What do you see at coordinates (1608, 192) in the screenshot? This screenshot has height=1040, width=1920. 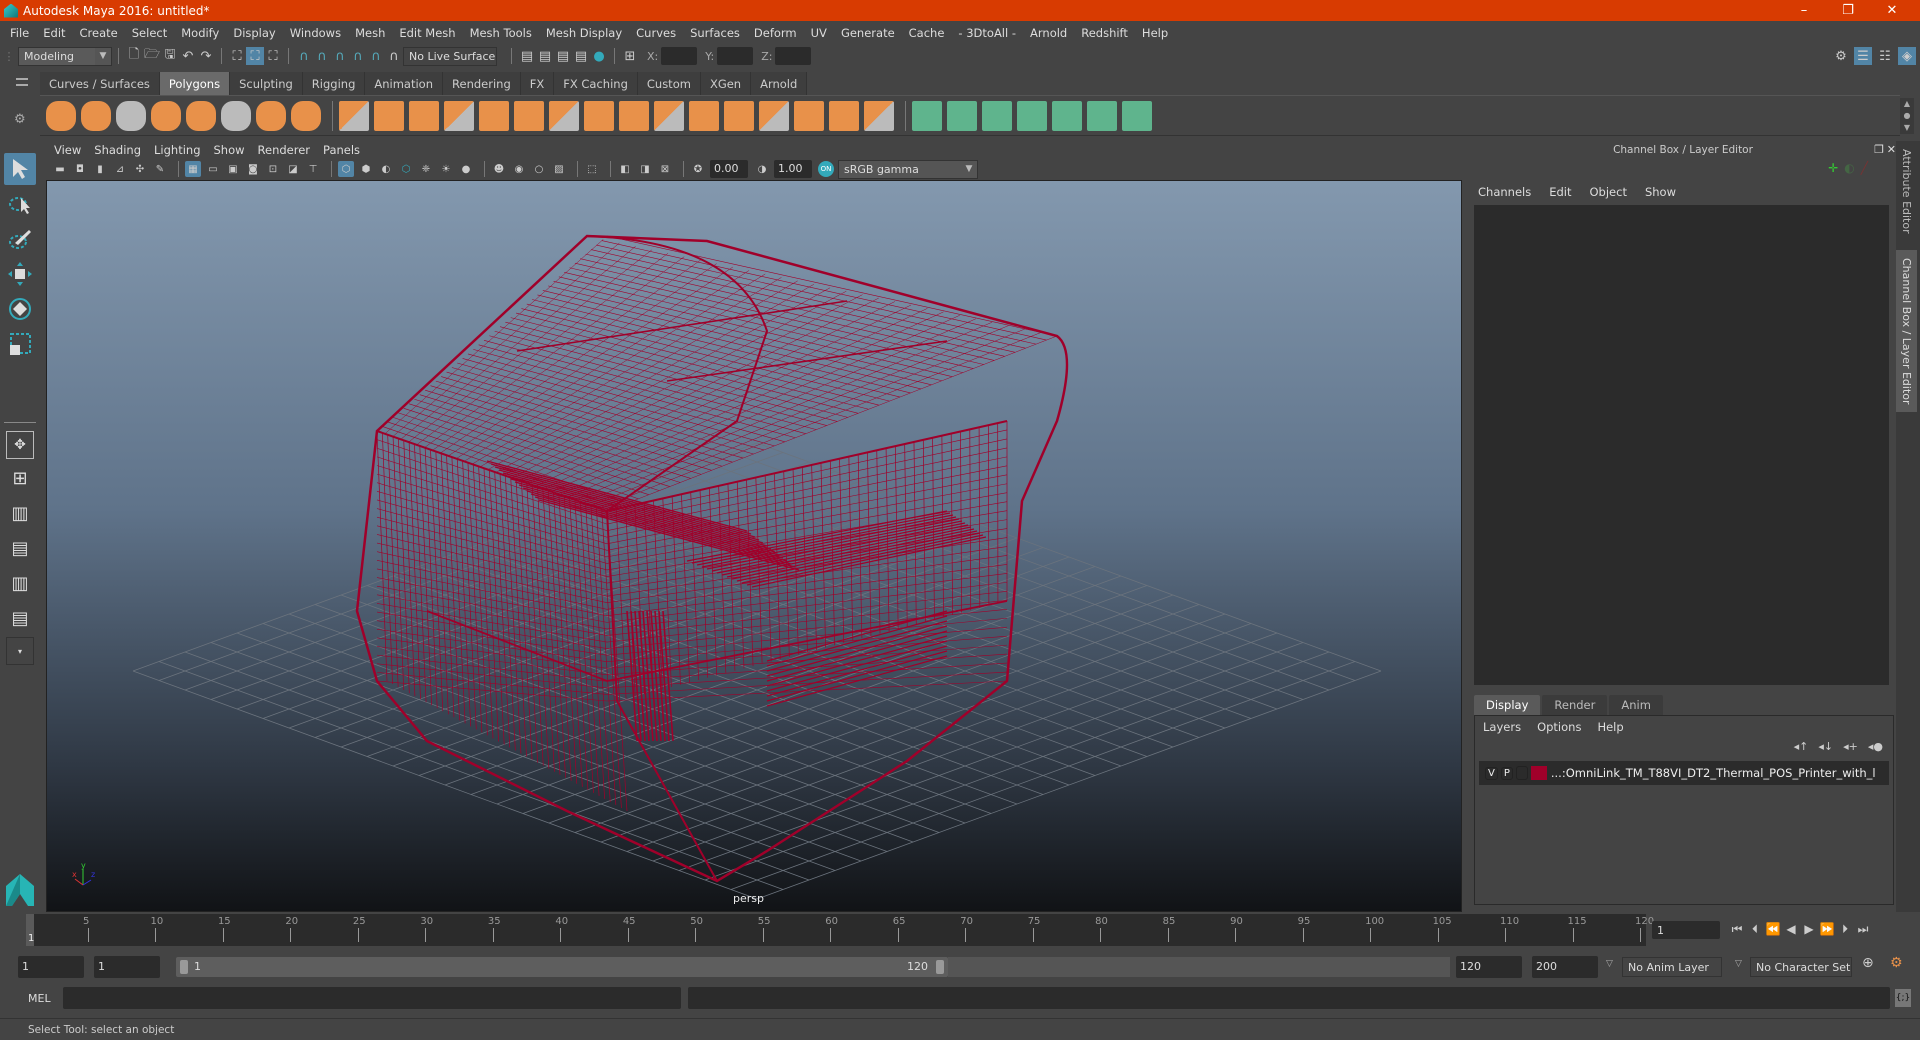 I see `channel-box-menu-object: Object` at bounding box center [1608, 192].